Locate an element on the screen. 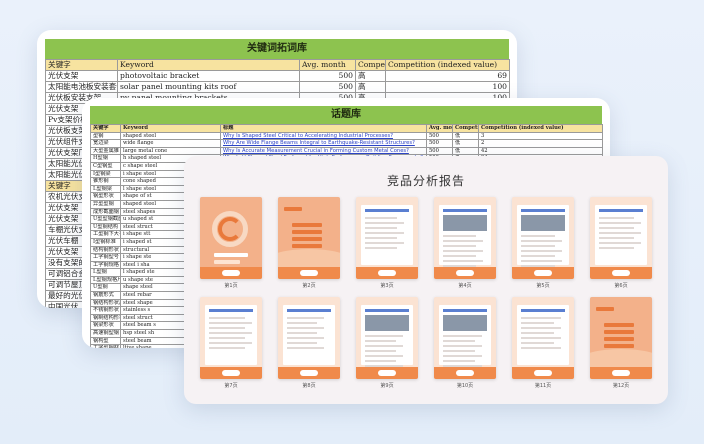 The width and height of the screenshot is (704, 444). table-cell: 42 is located at coordinates (540, 151).